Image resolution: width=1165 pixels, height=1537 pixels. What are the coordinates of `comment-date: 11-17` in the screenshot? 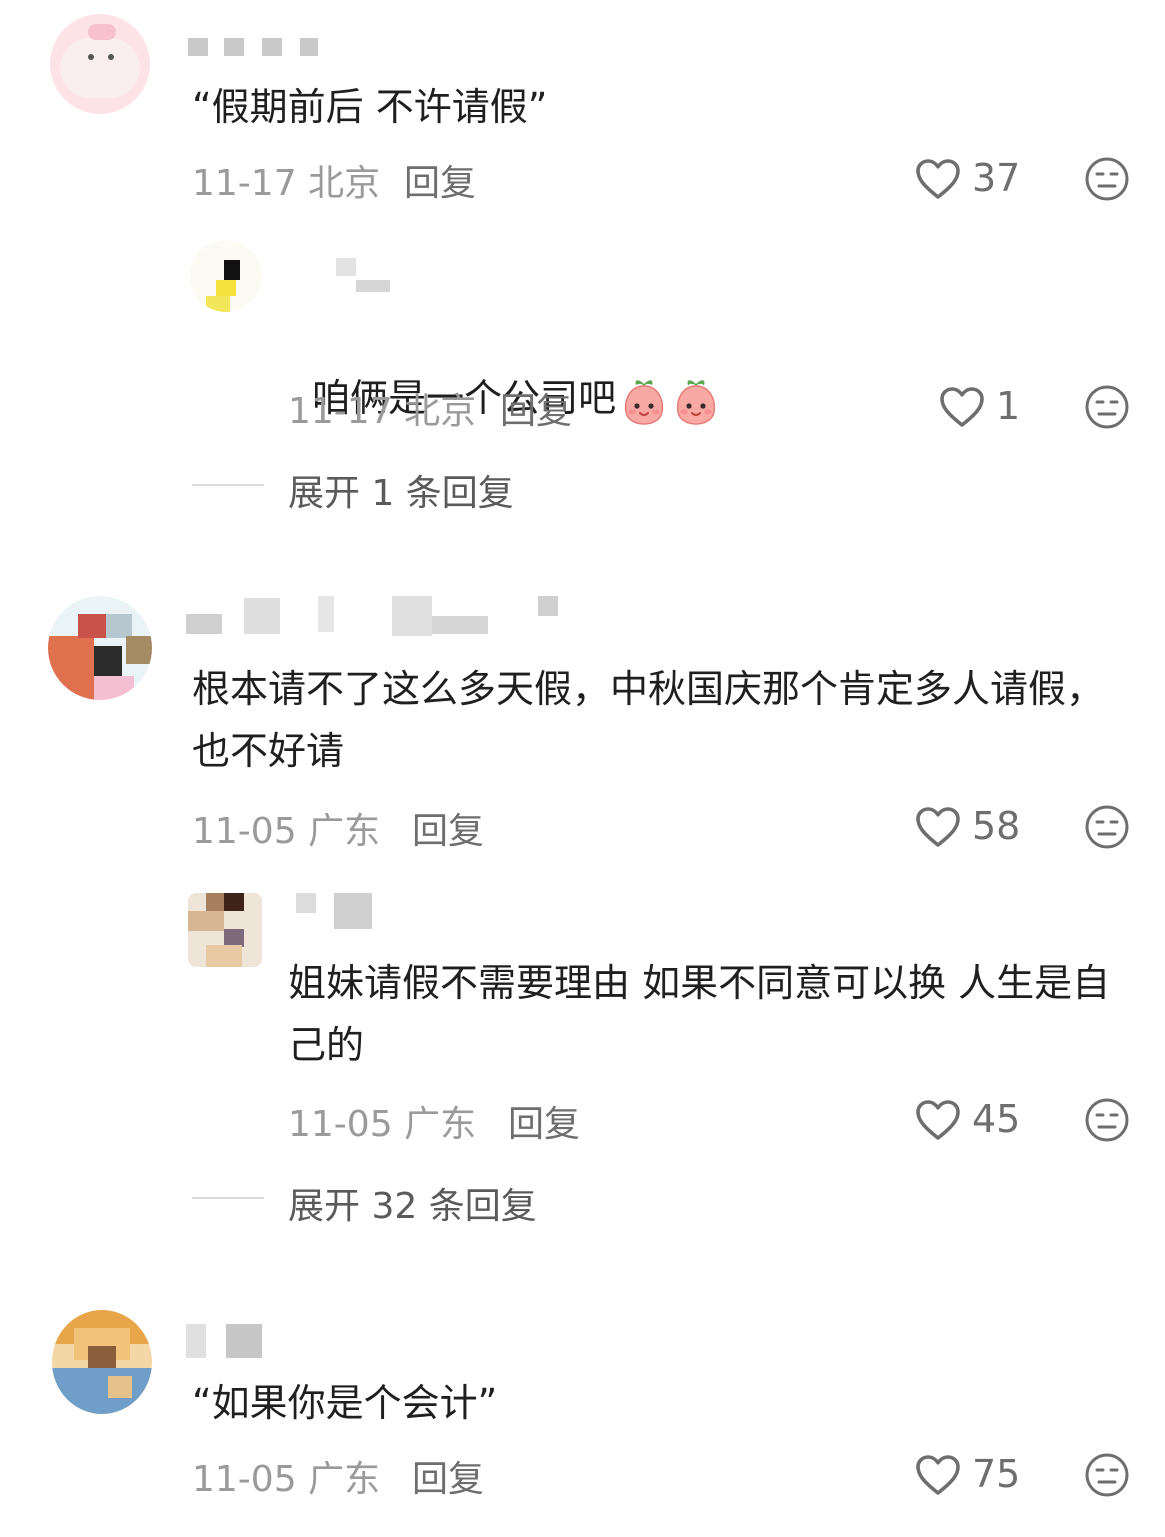 It's located at (244, 183).